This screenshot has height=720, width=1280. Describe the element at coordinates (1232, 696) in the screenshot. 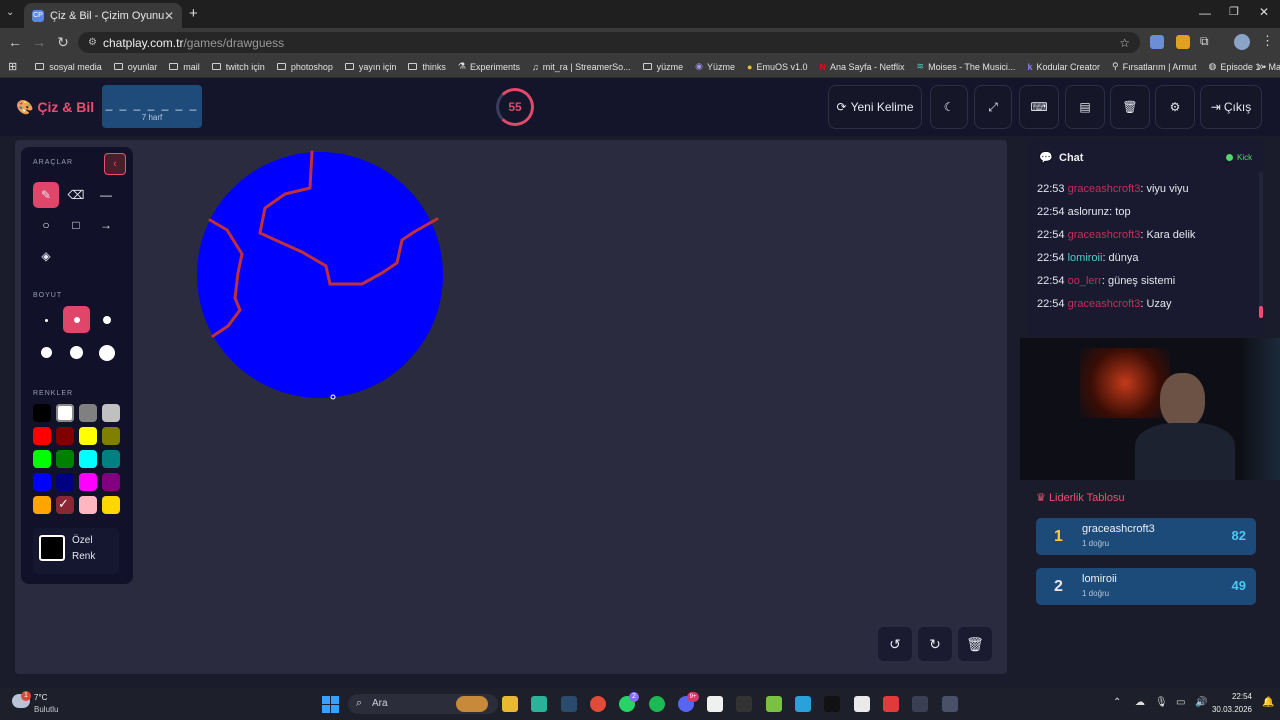

I see `clock-time: 22:54` at that location.